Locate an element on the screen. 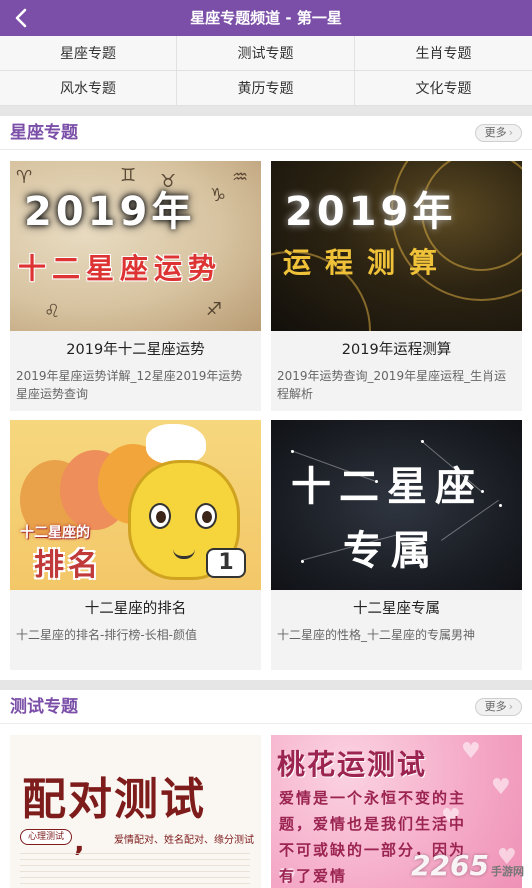 Image resolution: width=532 pixels, height=888 pixels. zodiac-symbol-icon: ♐ is located at coordinates (214, 309).